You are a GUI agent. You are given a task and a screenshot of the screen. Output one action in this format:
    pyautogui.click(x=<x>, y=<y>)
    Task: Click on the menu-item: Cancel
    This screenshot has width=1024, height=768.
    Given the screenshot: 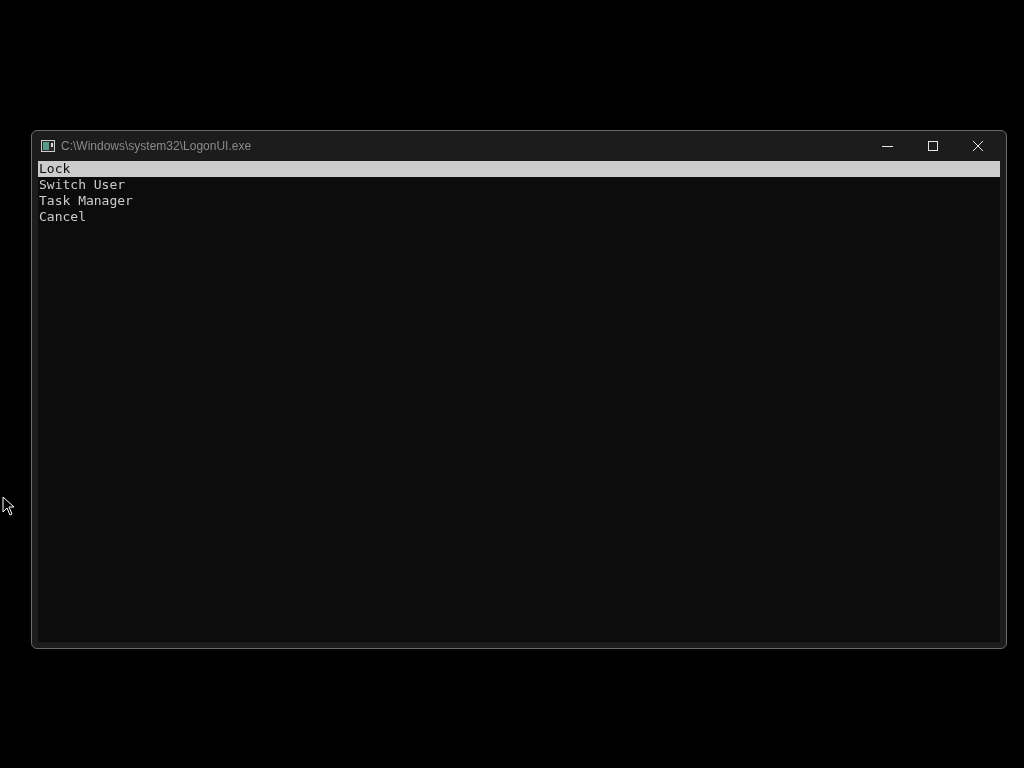 What is the action you would take?
    pyautogui.click(x=519, y=217)
    